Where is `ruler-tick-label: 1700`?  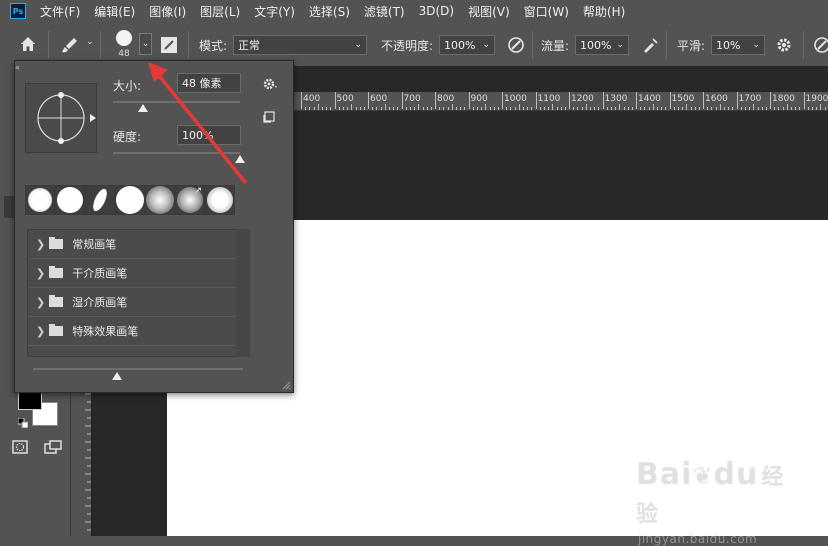 ruler-tick-label: 1700 is located at coordinates (750, 99).